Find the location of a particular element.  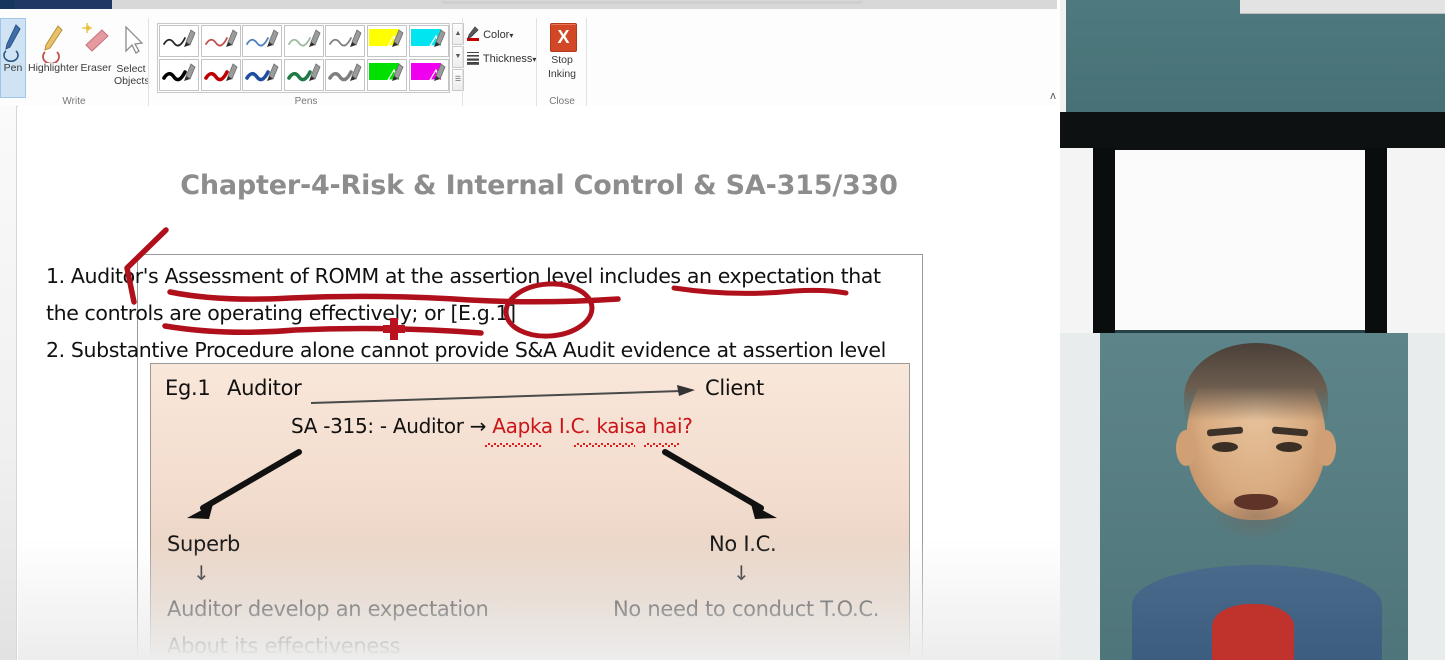

pen-tool-label: Pen is located at coordinates (13, 68).